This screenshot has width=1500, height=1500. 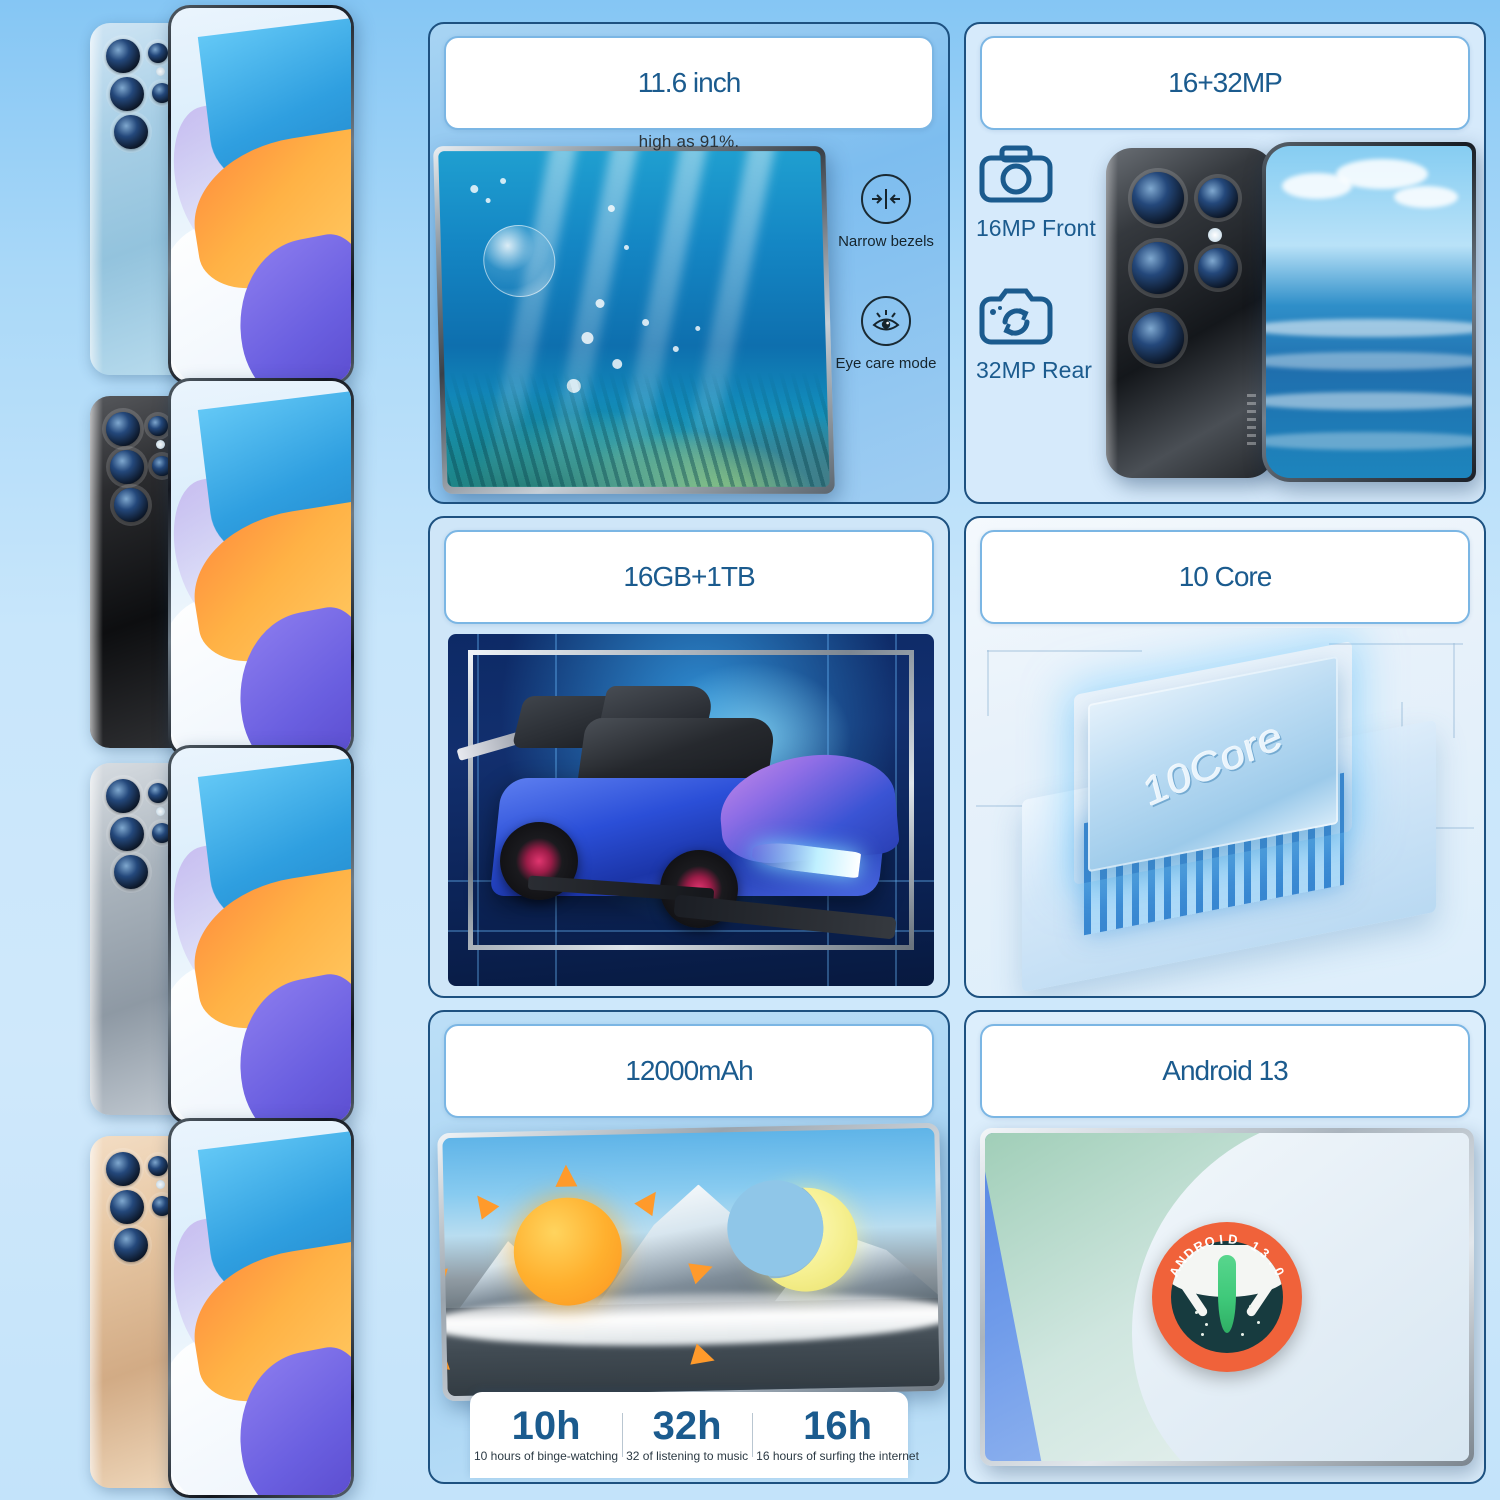 I want to click on underwater-wallpaper, so click(x=634, y=319).